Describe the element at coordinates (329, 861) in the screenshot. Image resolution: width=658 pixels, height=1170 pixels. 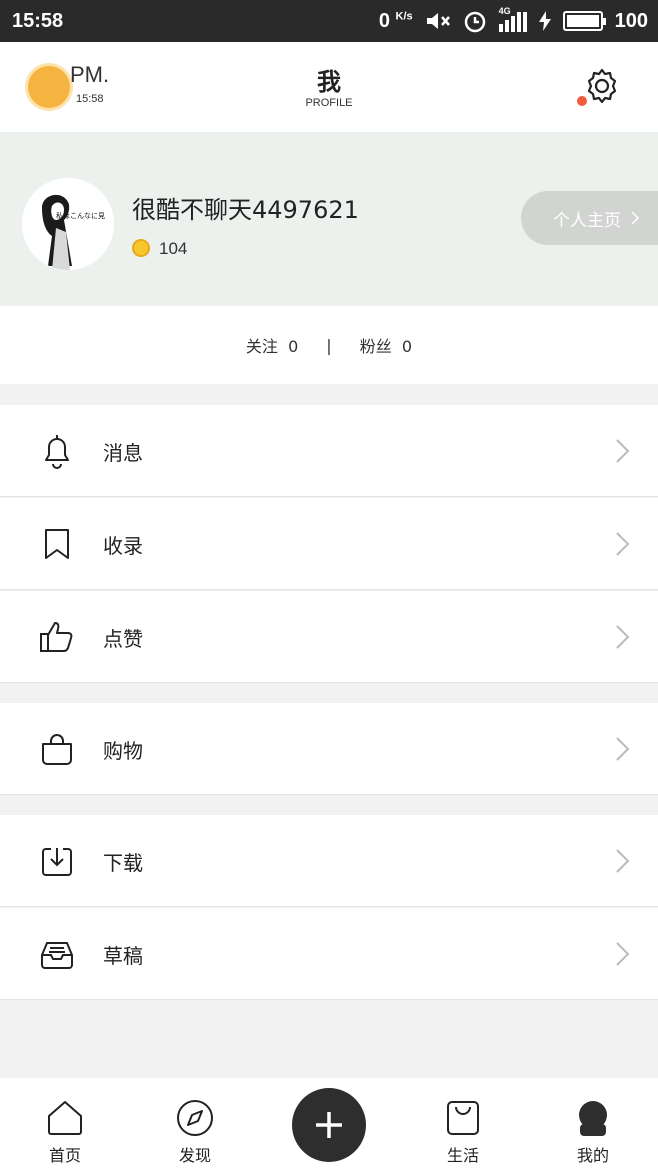
I see `menu-item-downloads: 下载` at that location.